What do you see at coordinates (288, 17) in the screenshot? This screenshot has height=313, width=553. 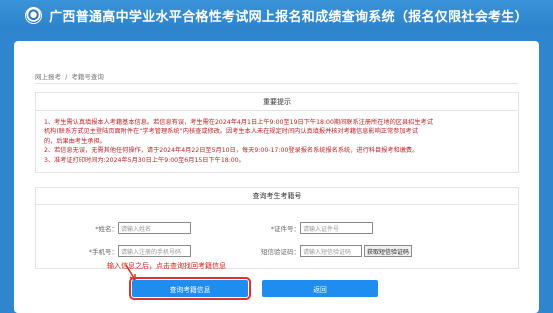 I see `page-title: 广西普通高中学业水平合格性考试网上报名和成绩查询系统（报名仅限社会考生）` at bounding box center [288, 17].